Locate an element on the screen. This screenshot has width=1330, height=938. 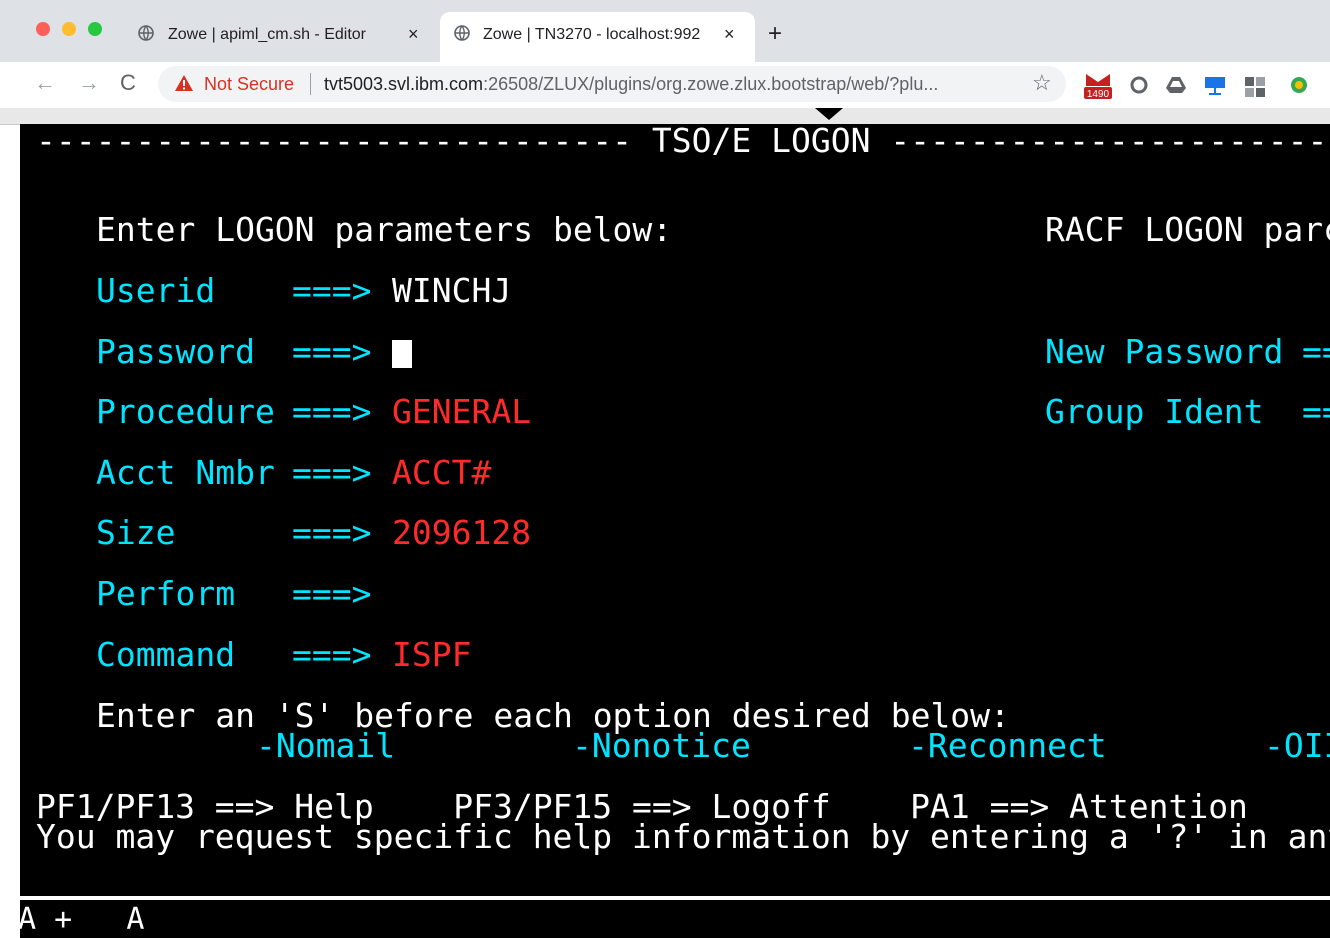
field-arrow: === is located at coordinates (1316, 351).